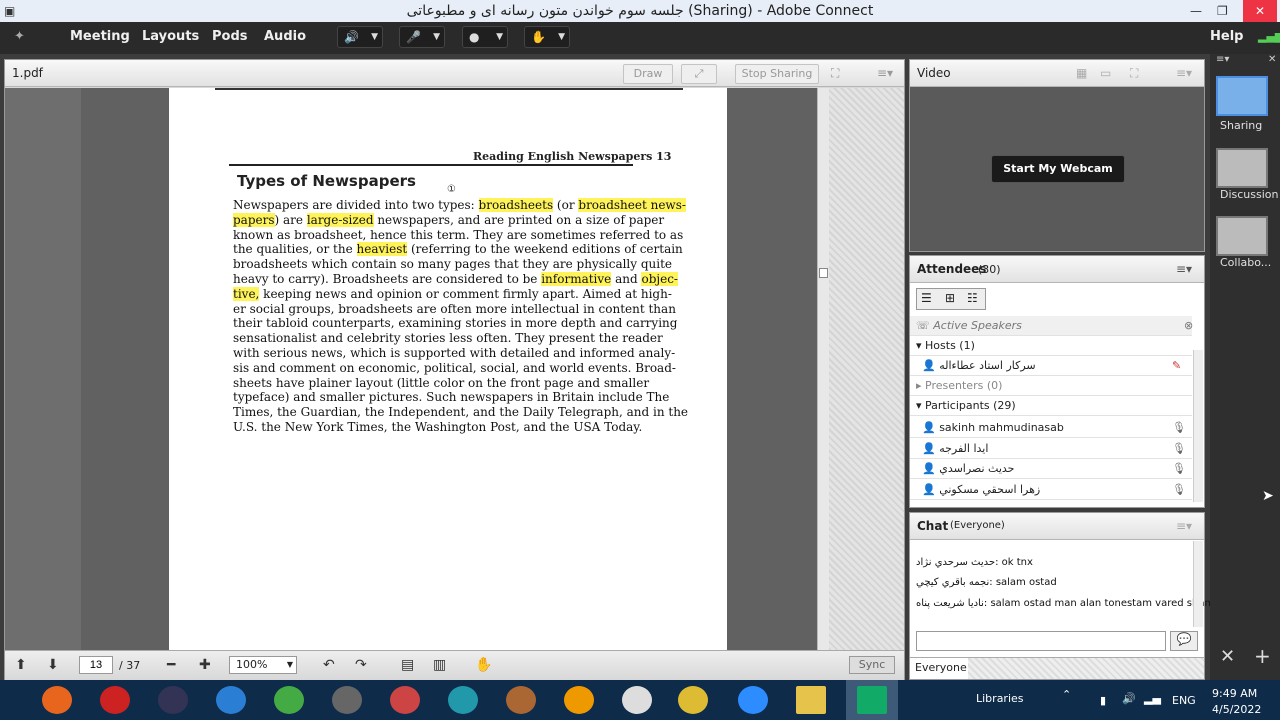 The image size is (1280, 720). What do you see at coordinates (872, 700) in the screenshot?
I see `adobe-connect-task` at bounding box center [872, 700].